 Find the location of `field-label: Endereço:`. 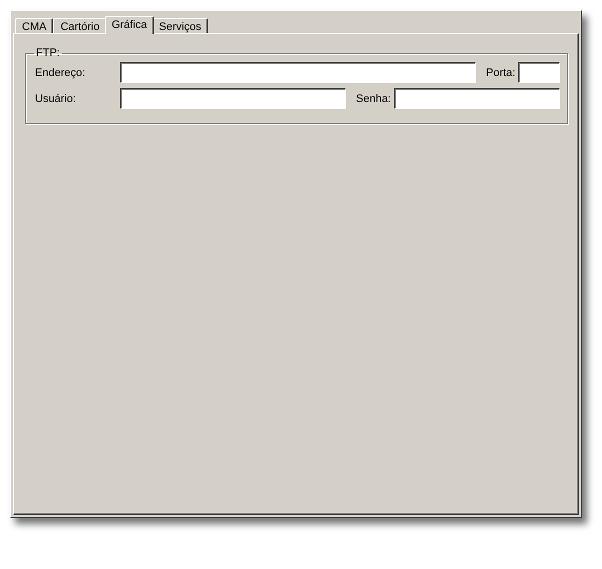

field-label: Endereço: is located at coordinates (60, 72).